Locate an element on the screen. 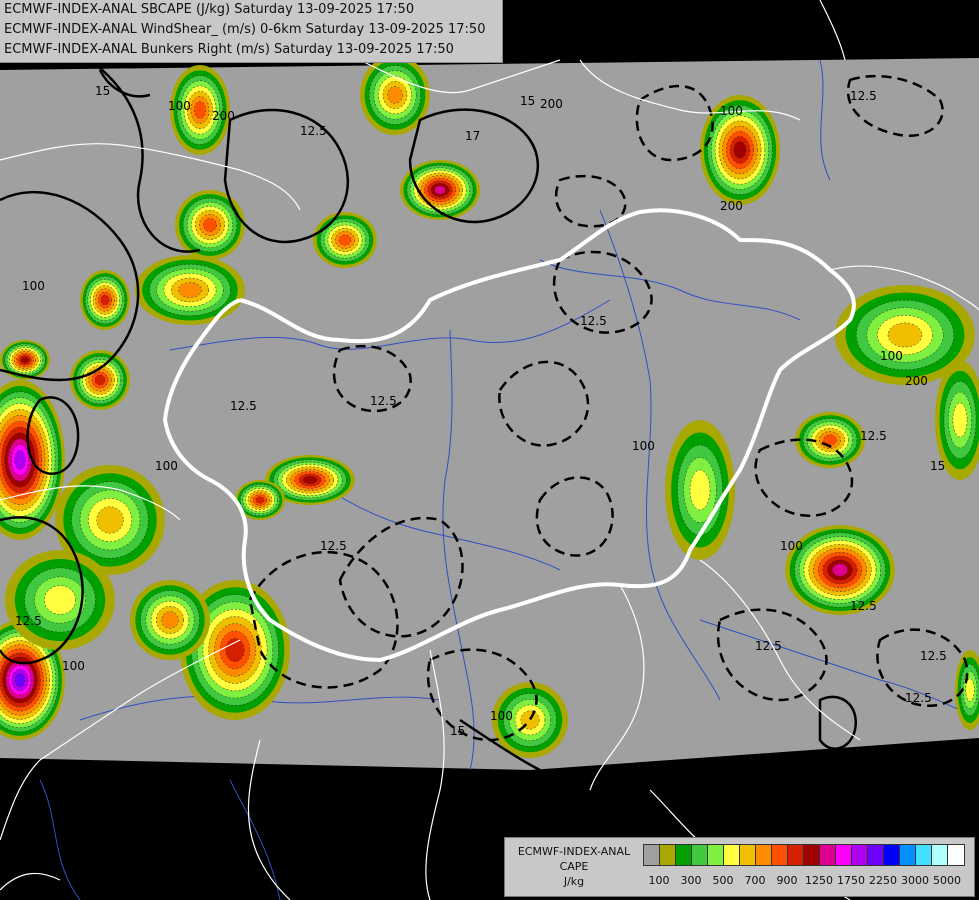 The width and height of the screenshot is (979, 900). legend-tick-label: 100 is located at coordinates (659, 880).